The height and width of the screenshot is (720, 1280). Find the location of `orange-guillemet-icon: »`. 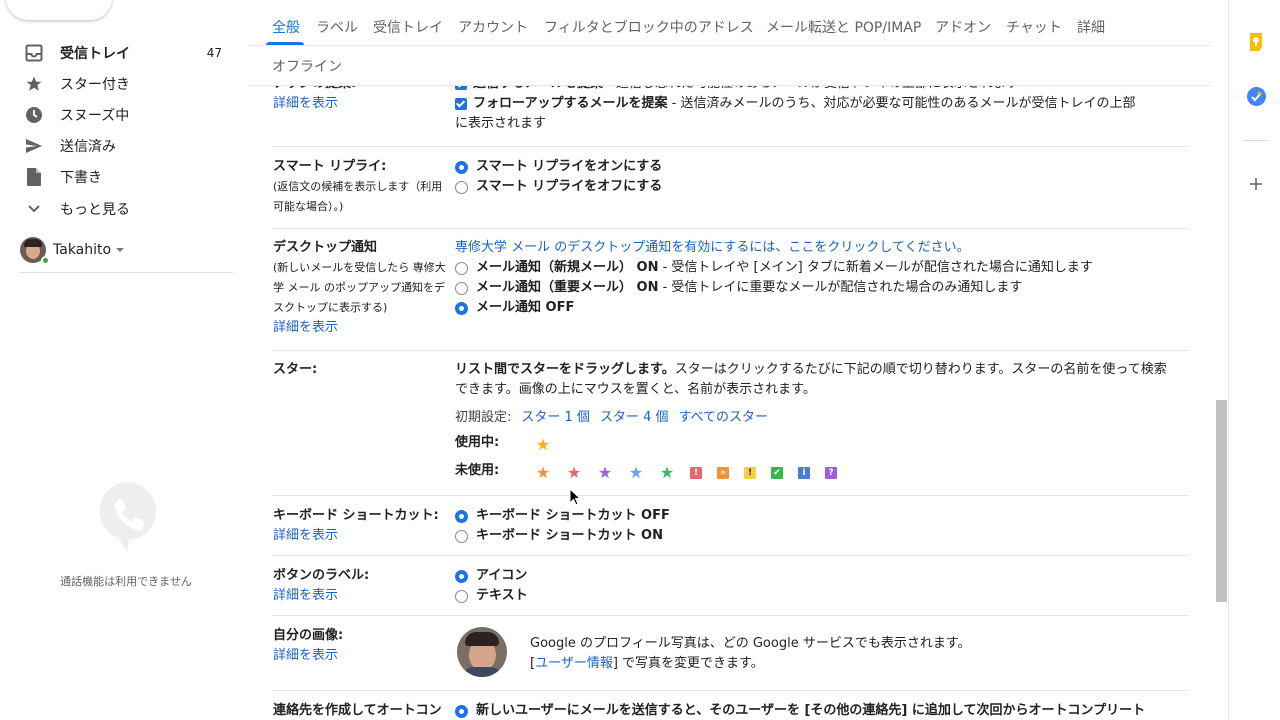

orange-guillemet-icon: » is located at coordinates (723, 473).